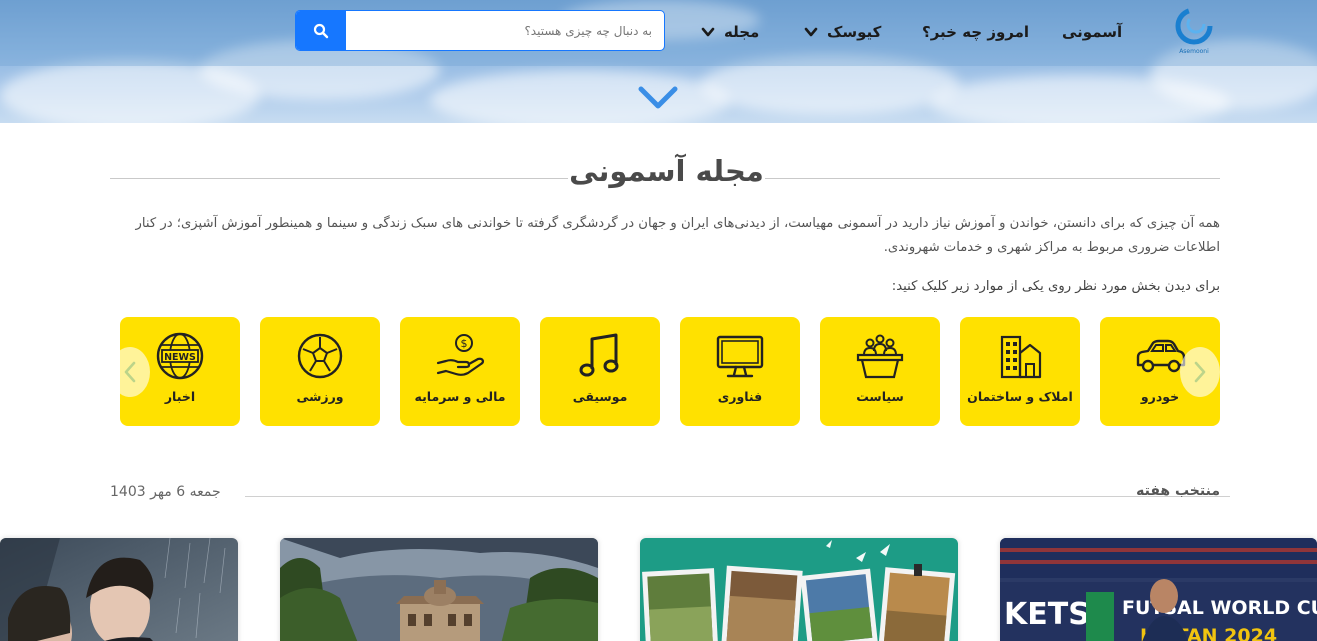 This screenshot has width=1317, height=641. Describe the element at coordinates (599, 355) in the screenshot. I see `music-note-icon` at that location.